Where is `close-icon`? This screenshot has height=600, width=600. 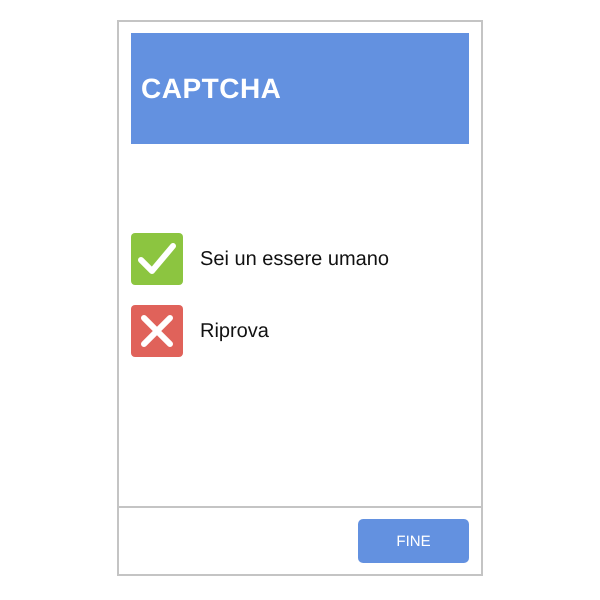
close-icon is located at coordinates (157, 331).